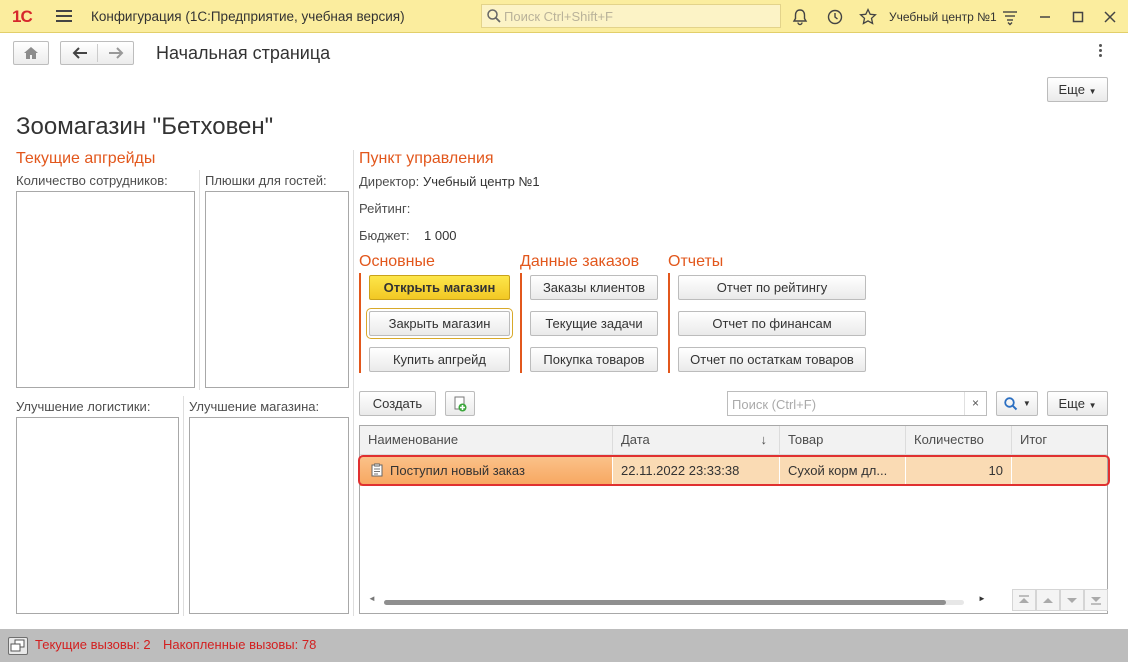  I want to click on open-store-button: Открыть магазин, so click(439, 287).